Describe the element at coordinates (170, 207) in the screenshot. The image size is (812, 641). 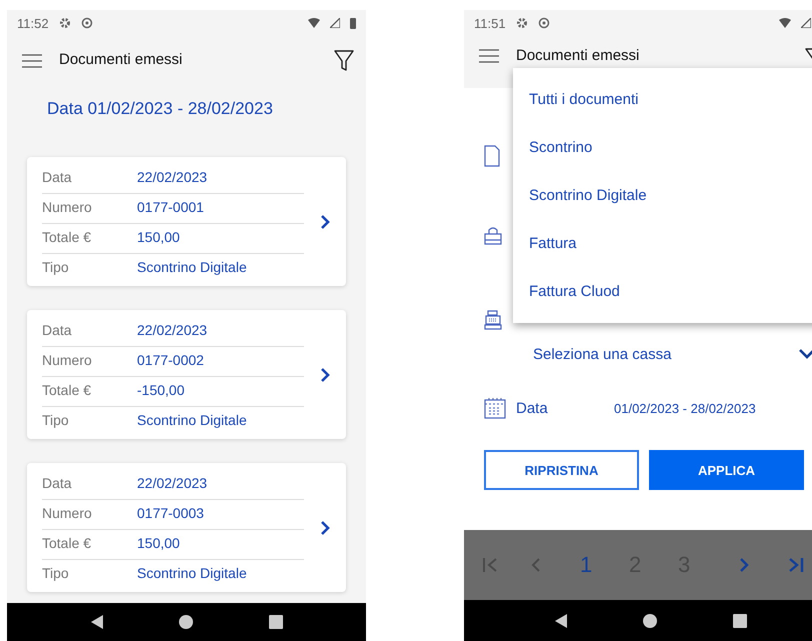
I see `field-value: 0177-0001` at that location.